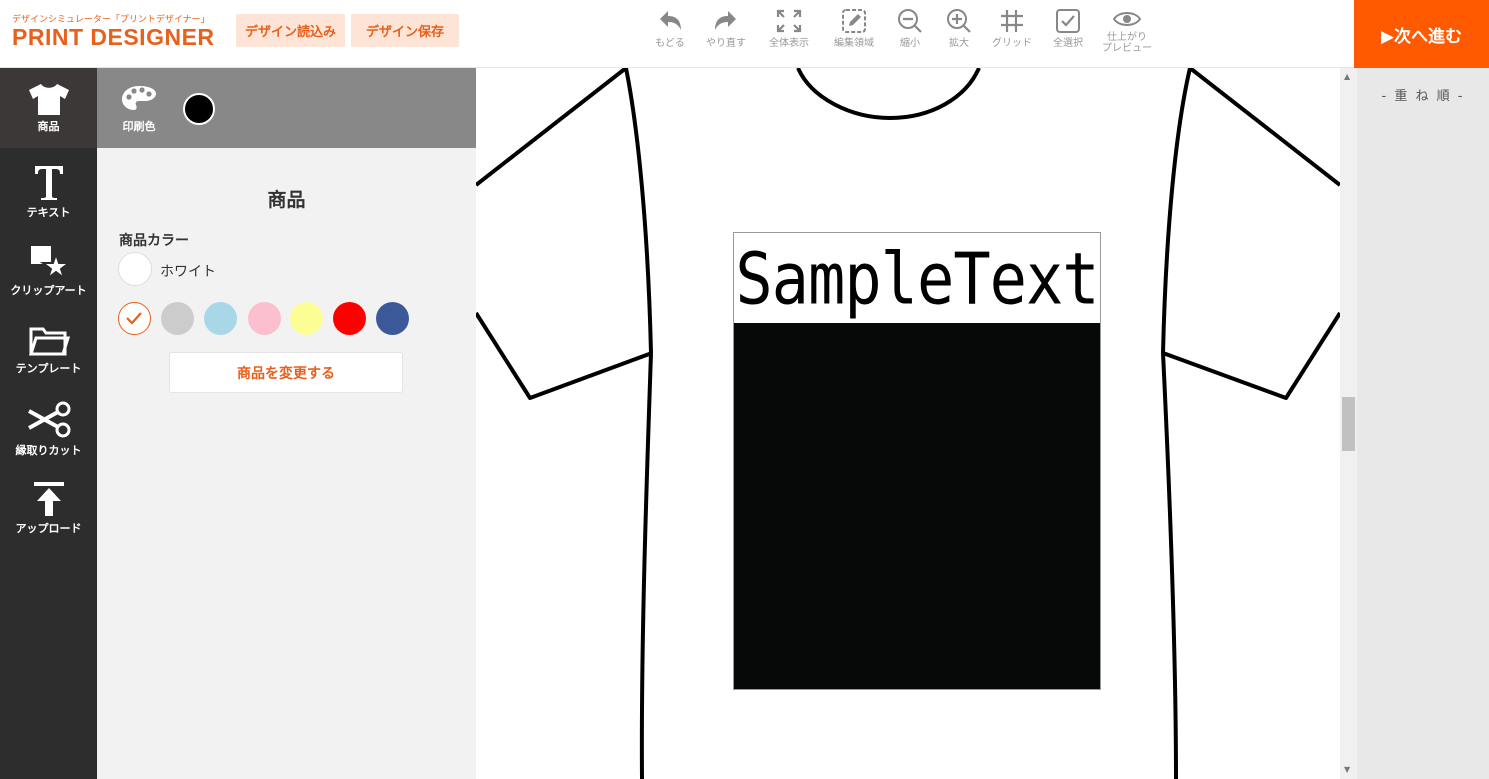 Image resolution: width=1489 pixels, height=779 pixels. What do you see at coordinates (854, 21) in the screenshot?
I see `edit-area-icon` at bounding box center [854, 21].